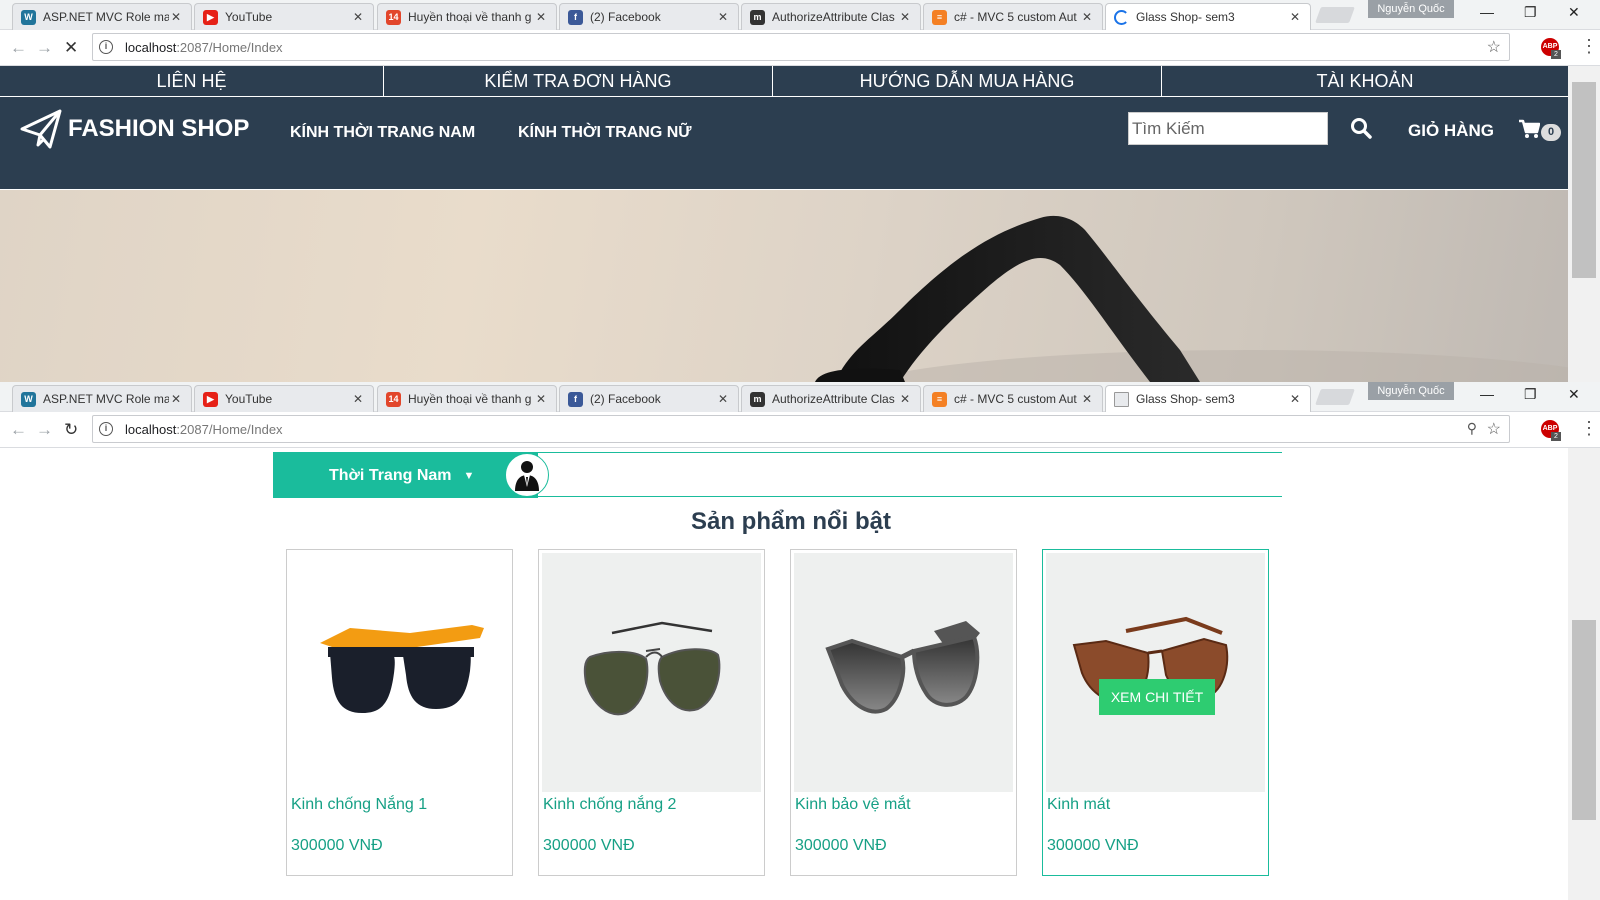 This screenshot has height=900, width=1600. Describe the element at coordinates (652, 668) in the screenshot. I see `sunglasses-aviator-image` at that location.